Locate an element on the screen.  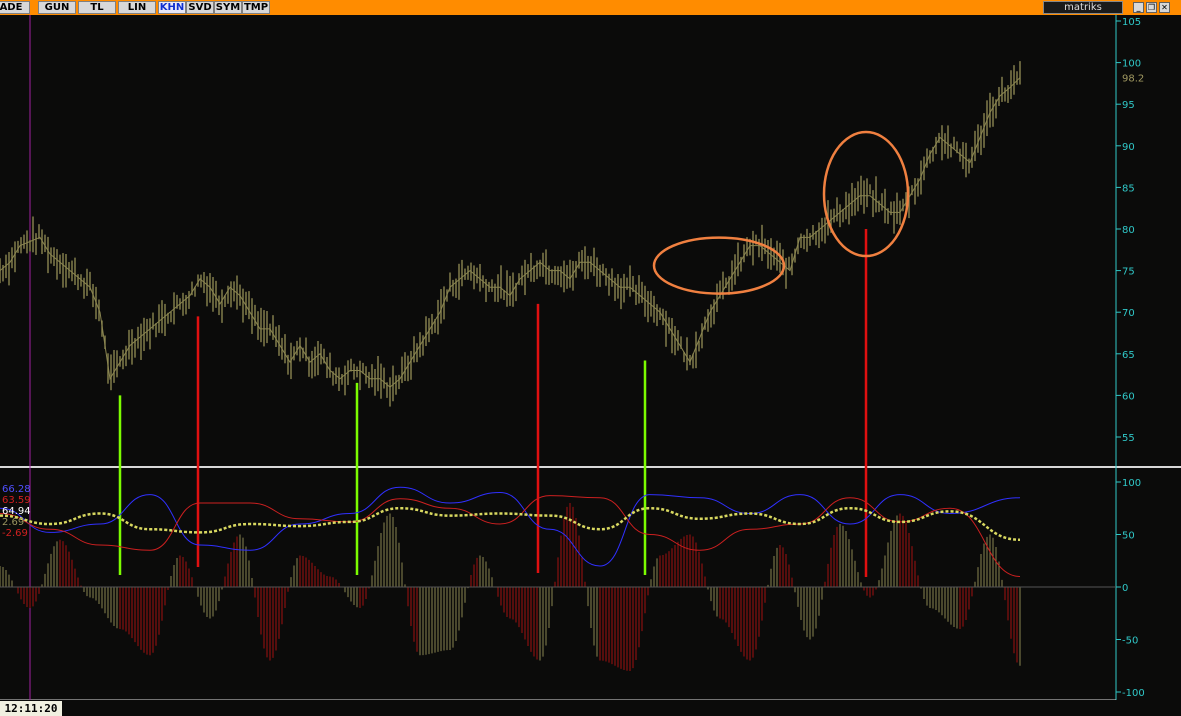
toolbar-button-gun: GUN is located at coordinates (57, 7).